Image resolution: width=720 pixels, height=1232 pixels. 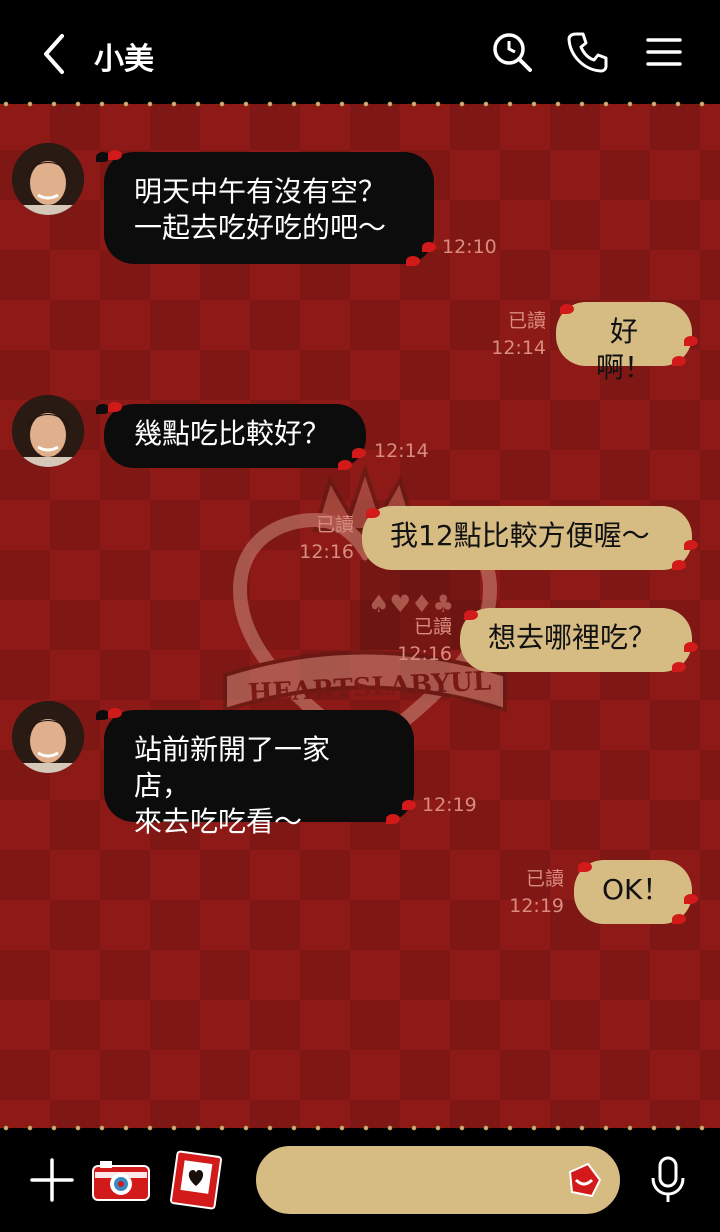 What do you see at coordinates (449, 805) in the screenshot?
I see `message-time: 12:19` at bounding box center [449, 805].